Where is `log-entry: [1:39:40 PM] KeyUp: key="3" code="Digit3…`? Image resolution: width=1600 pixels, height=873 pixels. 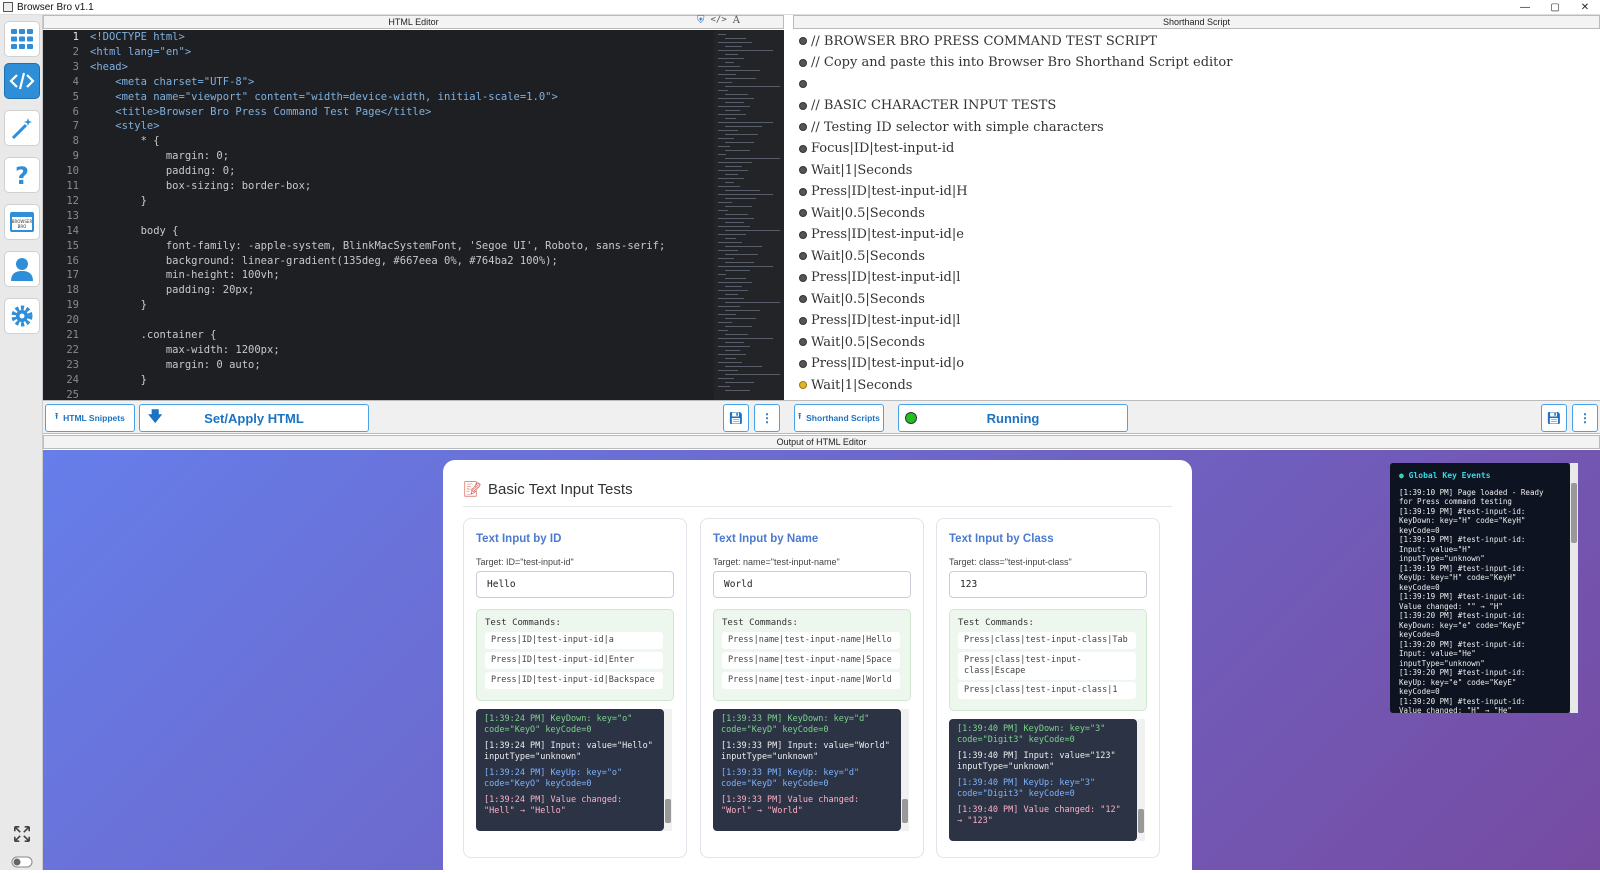
log-entry: [1:39:40 PM] KeyUp: key="3" code="Digit3… is located at coordinates (1026, 788).